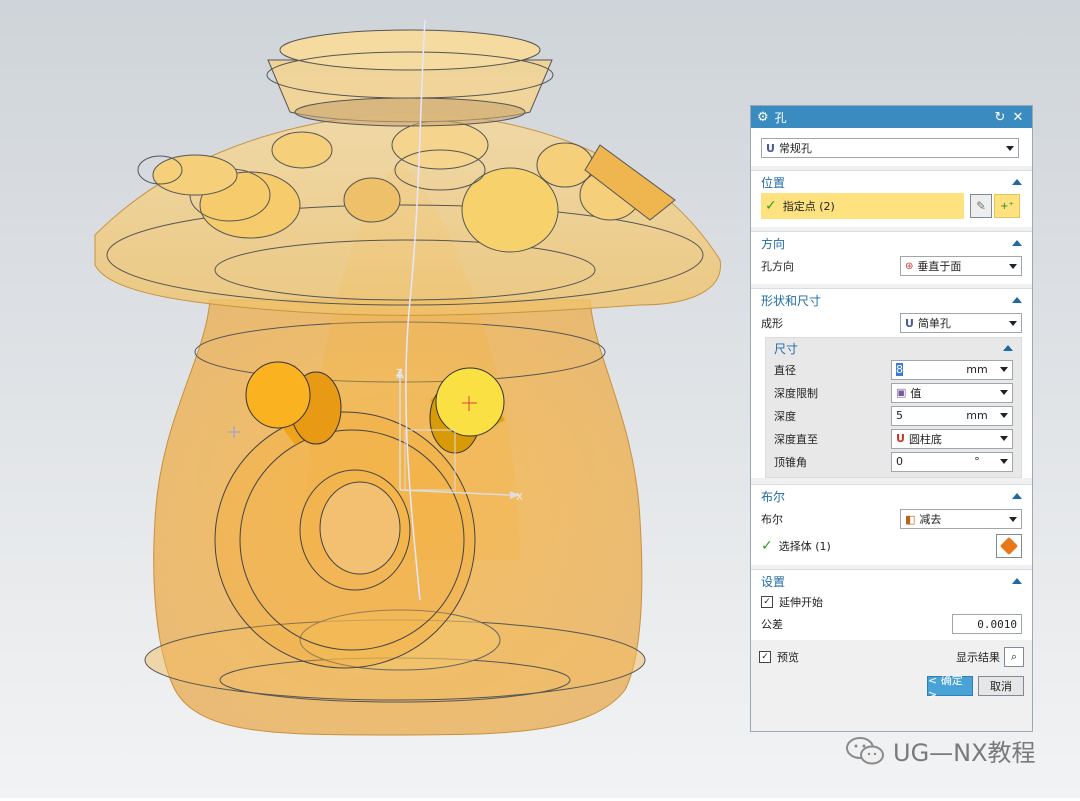 This screenshot has height=801, width=1080. What do you see at coordinates (785, 416) in the screenshot?
I see `depth-label: 深度` at bounding box center [785, 416].